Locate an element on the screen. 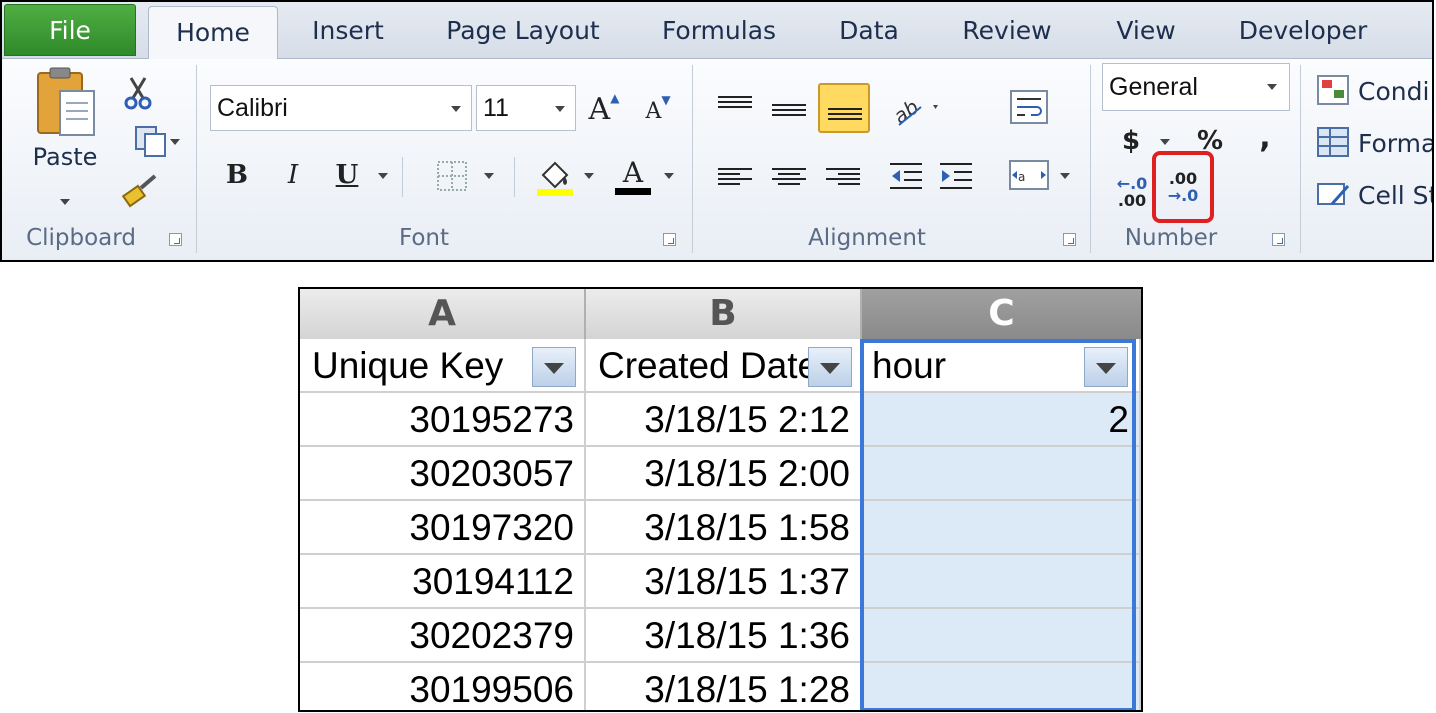  grow-font-button: A ▲ is located at coordinates (604, 109).